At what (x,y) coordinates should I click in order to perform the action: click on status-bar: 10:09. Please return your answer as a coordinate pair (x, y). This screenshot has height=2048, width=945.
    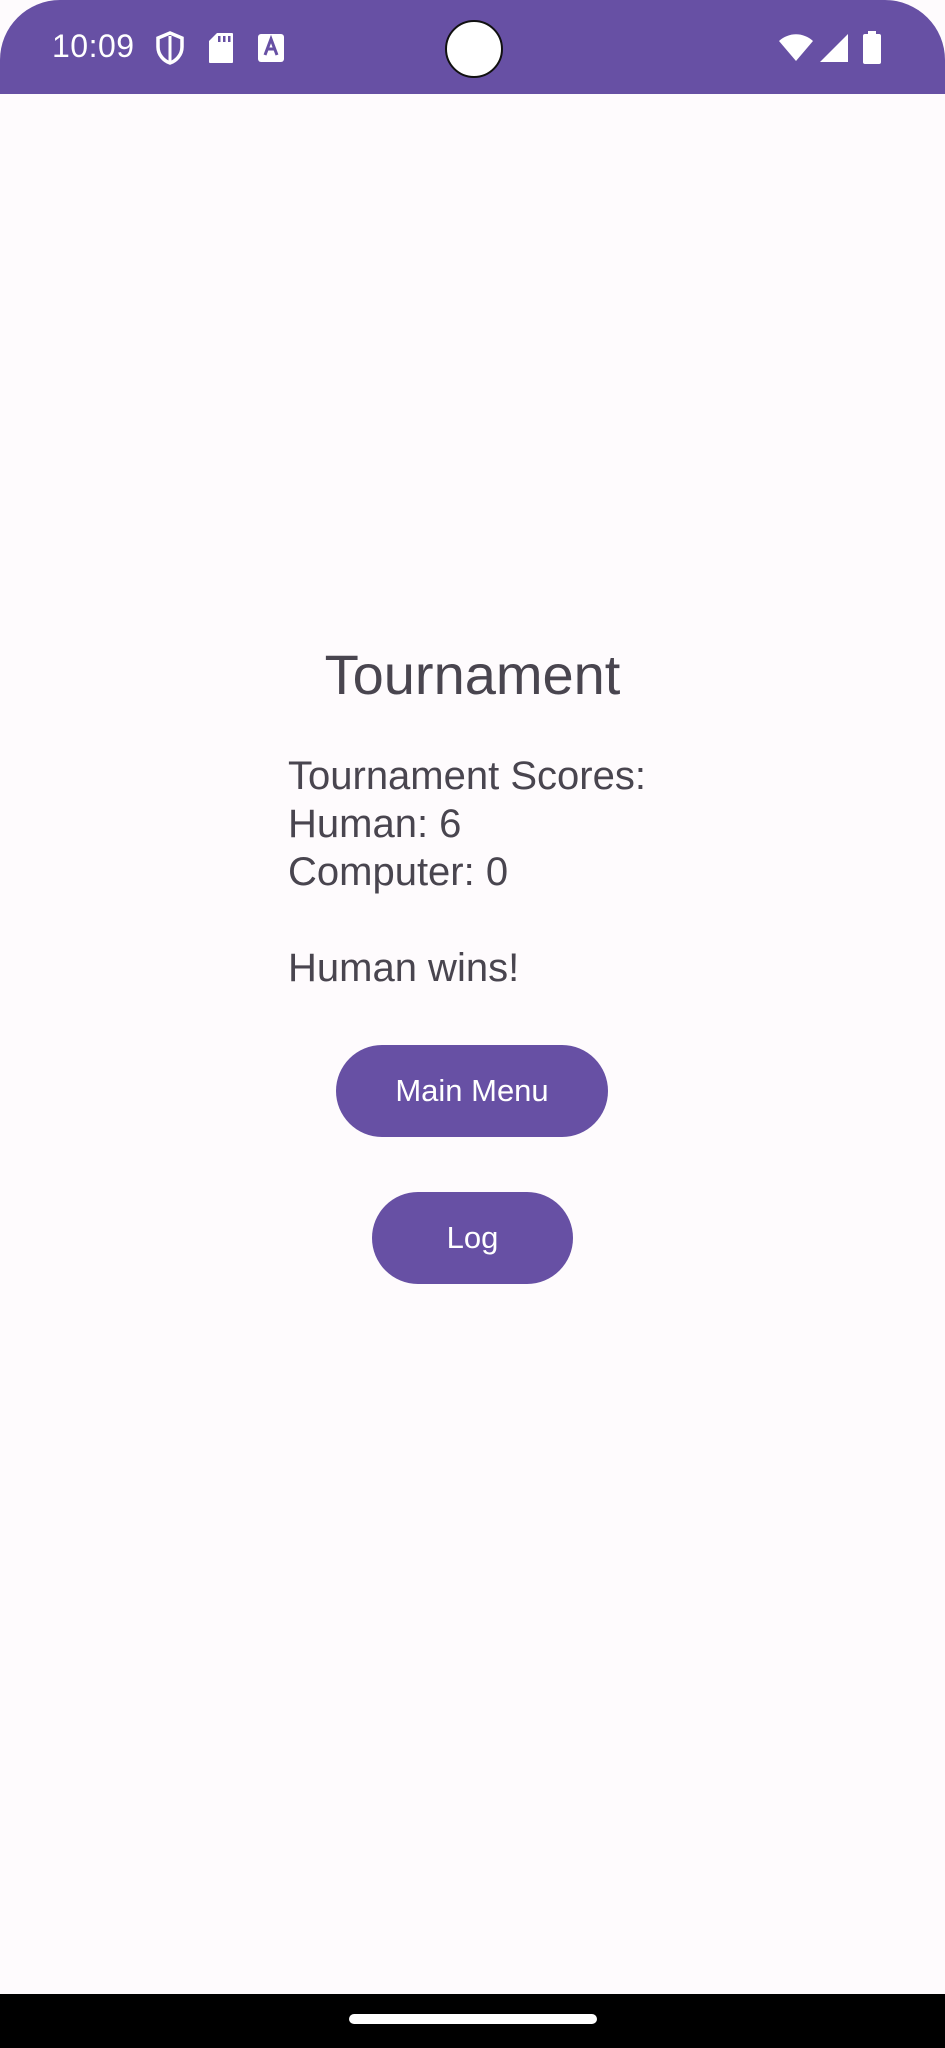
    Looking at the image, I should click on (472, 47).